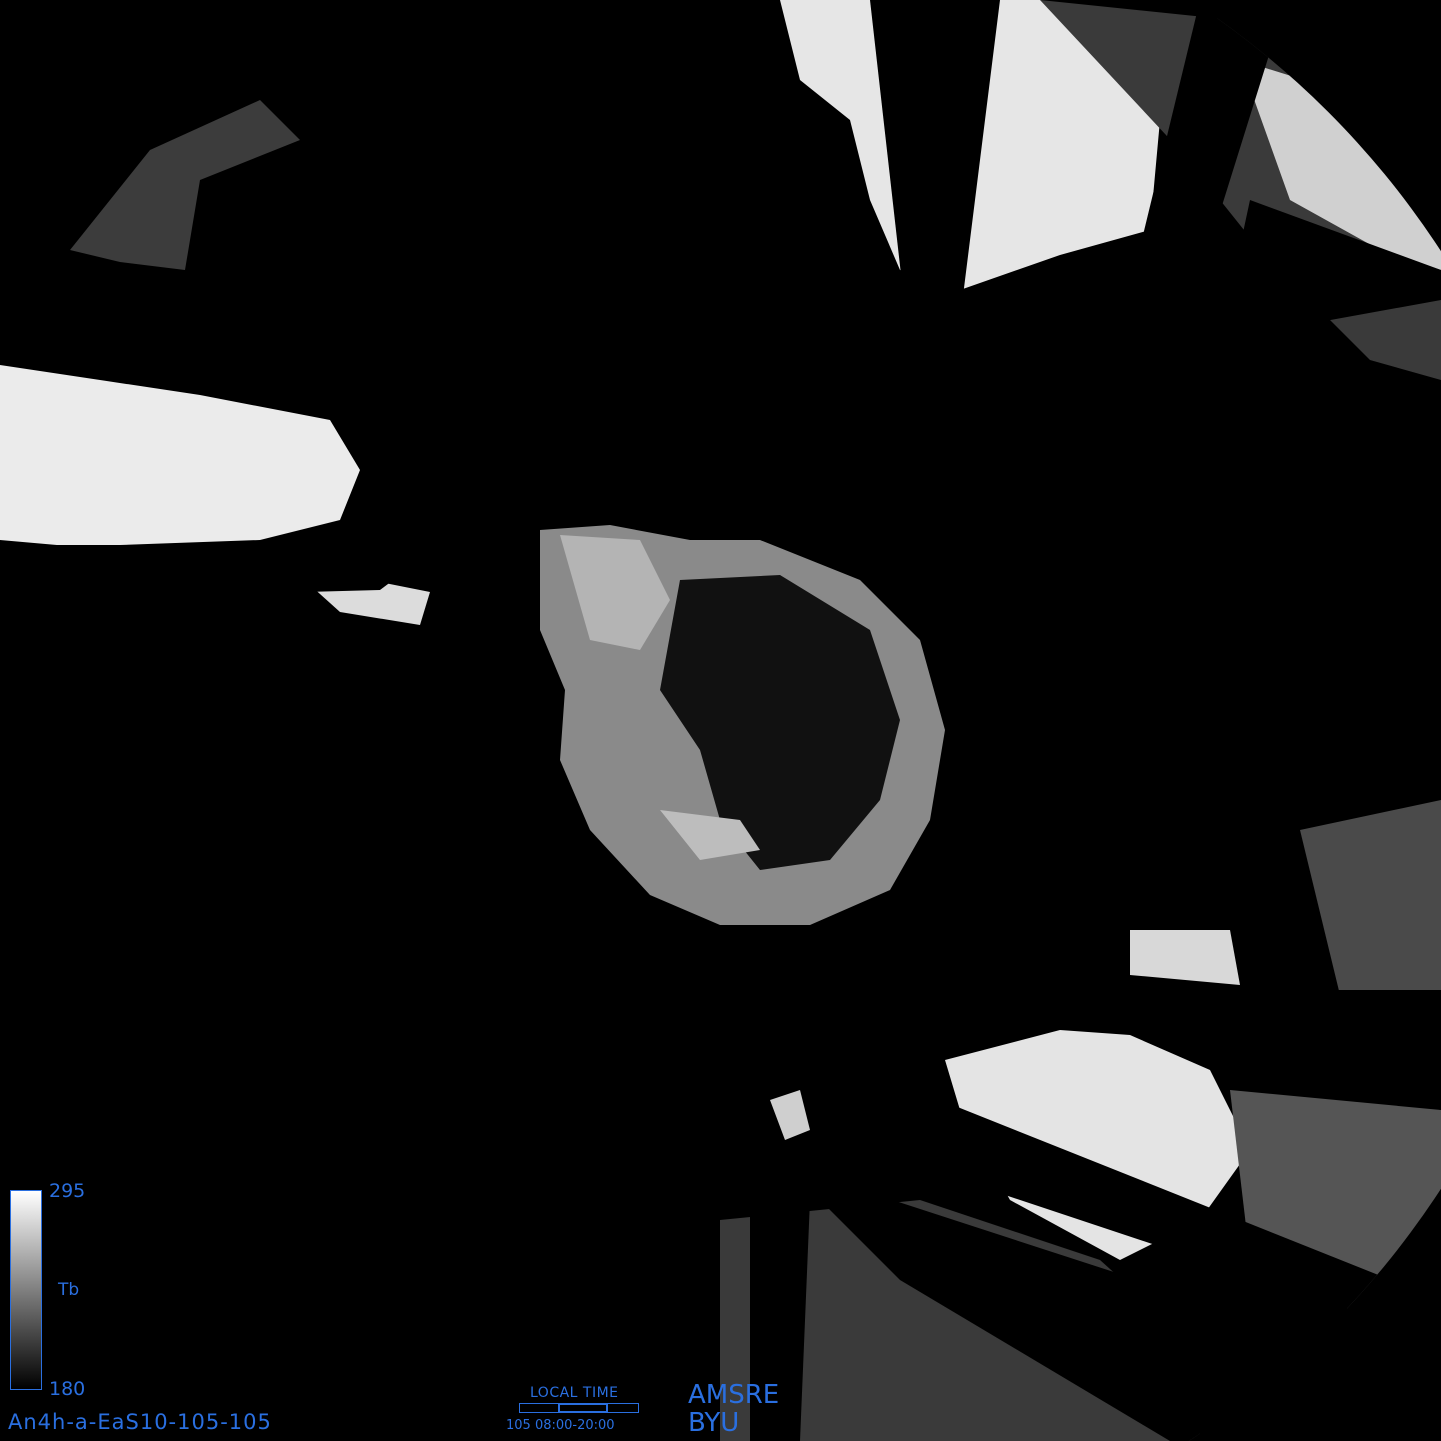  I want to click on local-time-range: 105 08:00-20:00, so click(560, 1425).